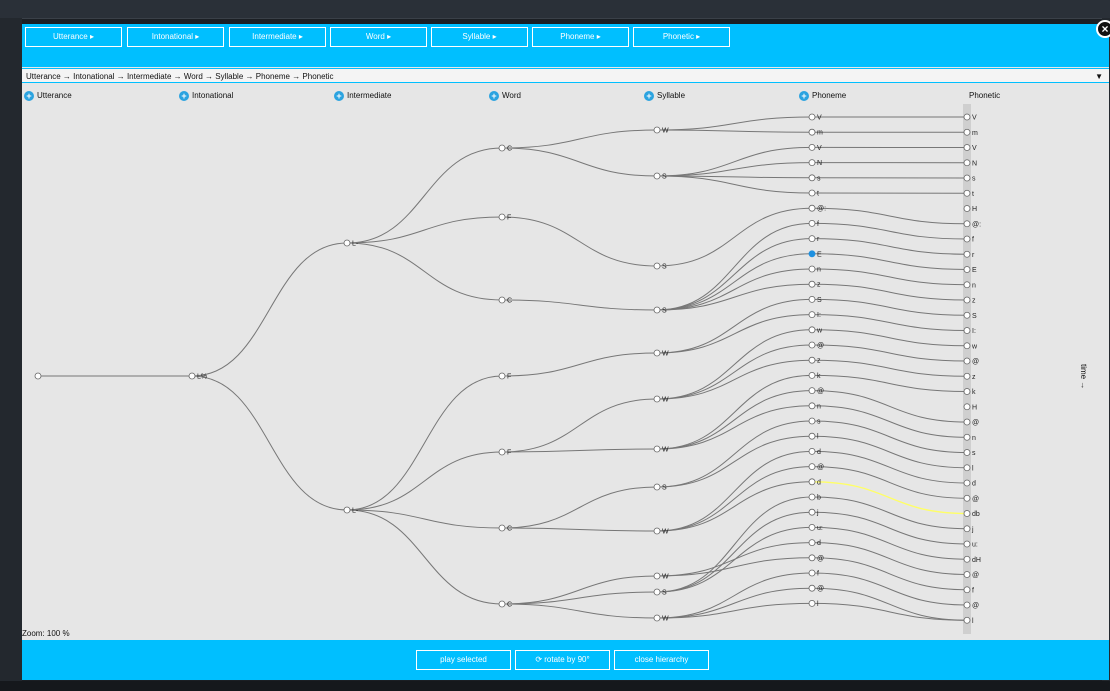 This screenshot has width=1110, height=691. What do you see at coordinates (562, 660) in the screenshot?
I see `rotate-button: ⟳ rotate by 90°` at bounding box center [562, 660].